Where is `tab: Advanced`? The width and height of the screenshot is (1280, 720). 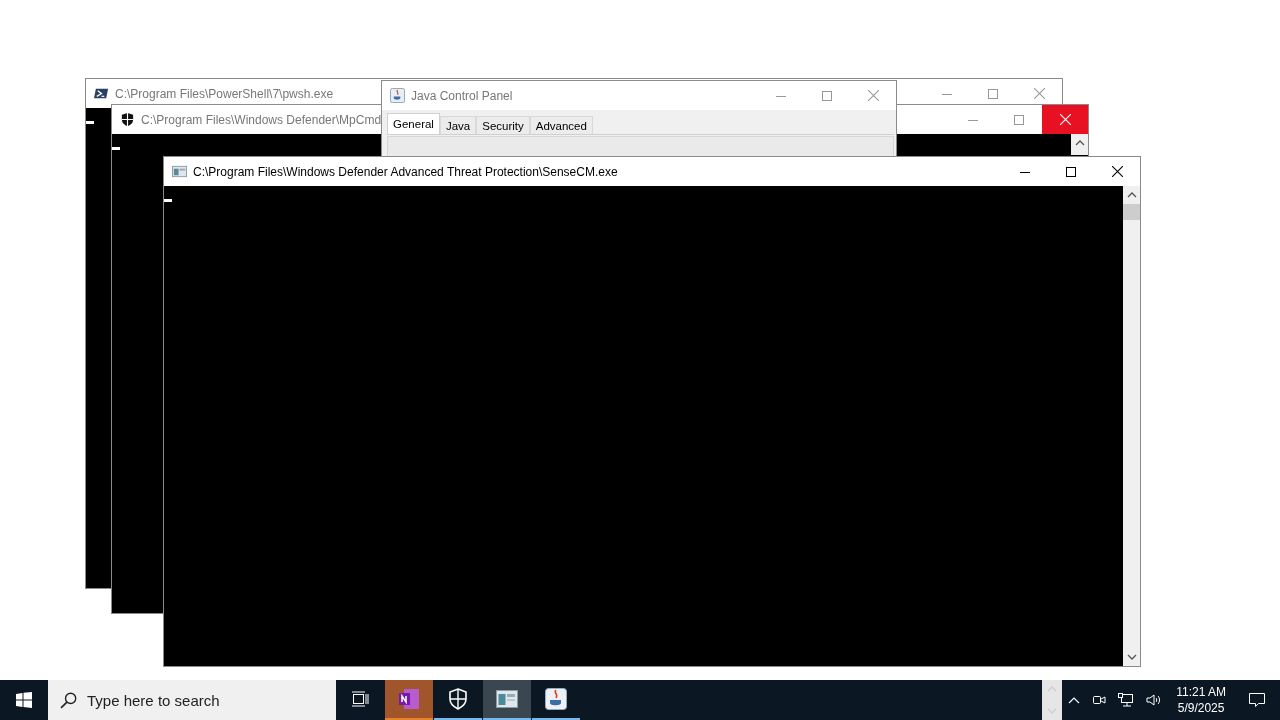
tab: Advanced is located at coordinates (561, 125).